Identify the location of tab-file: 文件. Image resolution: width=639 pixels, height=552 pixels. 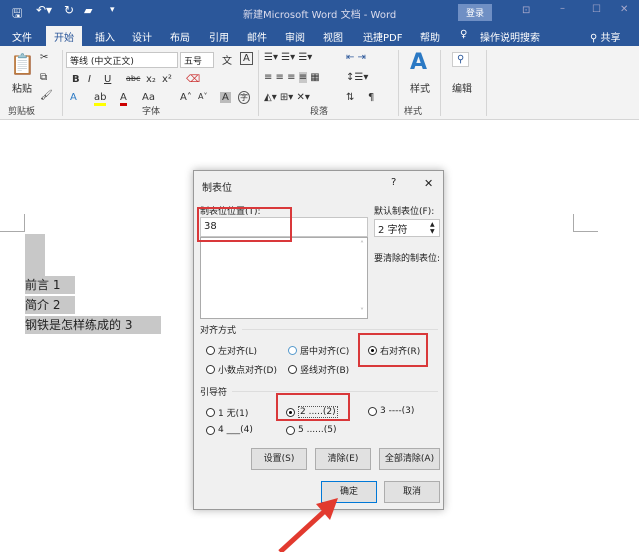
(22, 36).